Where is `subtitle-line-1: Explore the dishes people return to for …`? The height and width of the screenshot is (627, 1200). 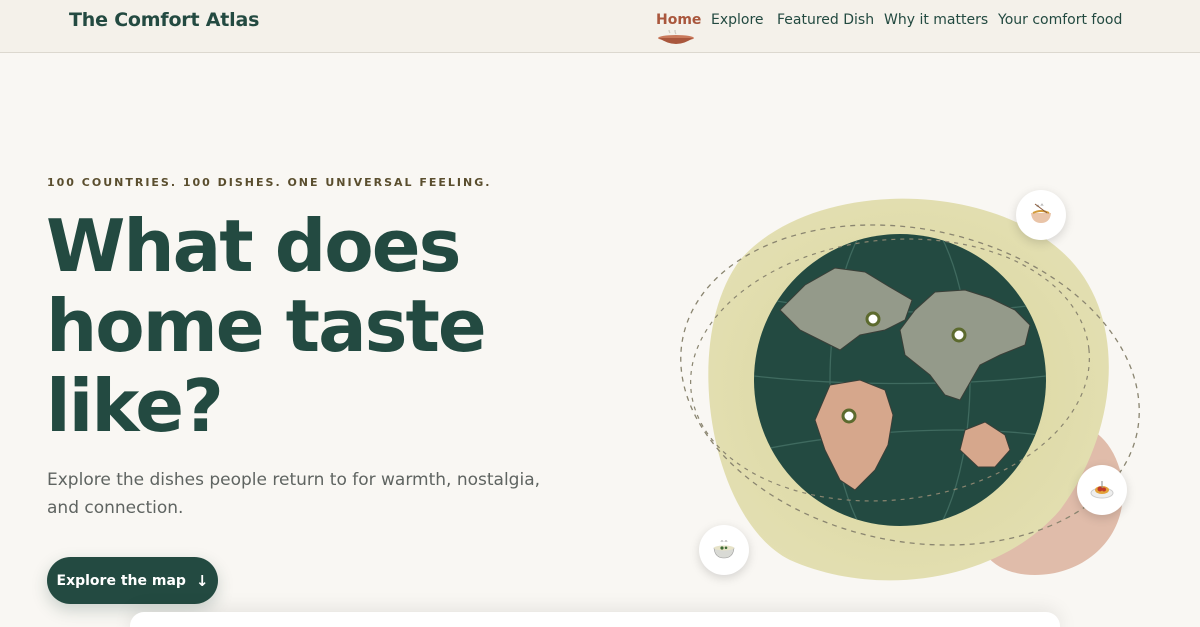 subtitle-line-1: Explore the dishes people return to for … is located at coordinates (294, 480).